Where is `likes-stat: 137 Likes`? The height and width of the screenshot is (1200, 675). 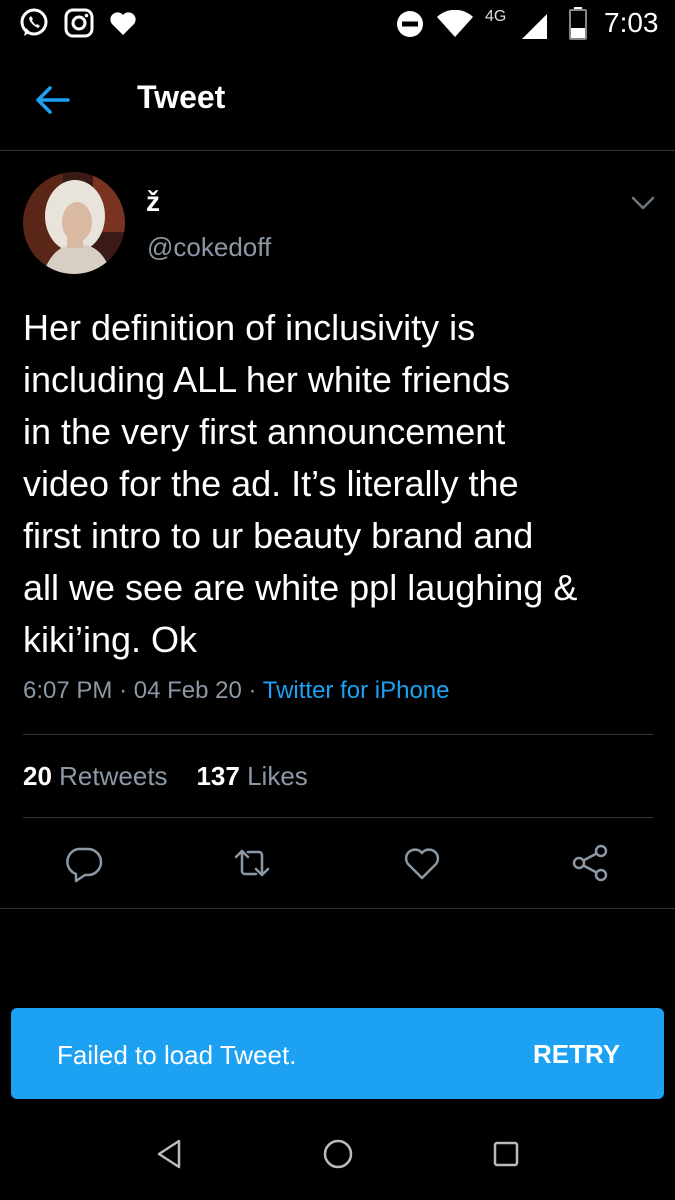
likes-stat: 137 Likes is located at coordinates (251, 776).